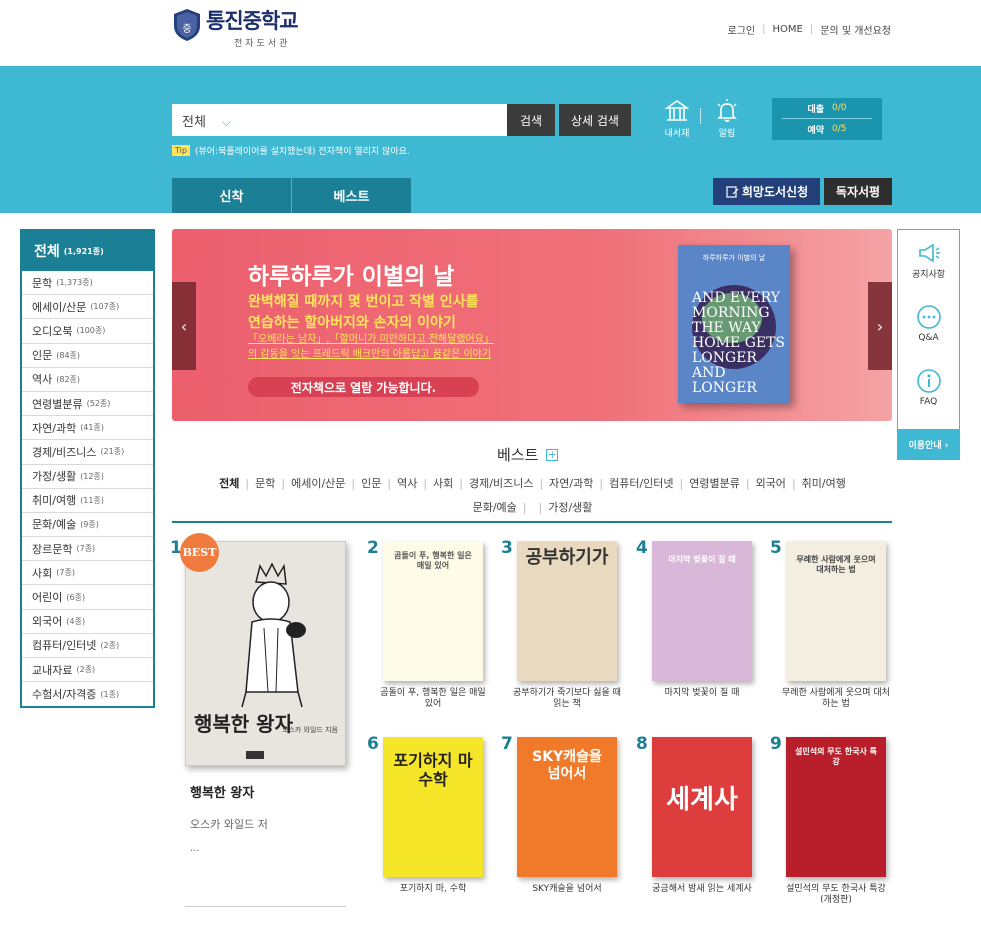  I want to click on my-library-button: 내서재, so click(677, 118).